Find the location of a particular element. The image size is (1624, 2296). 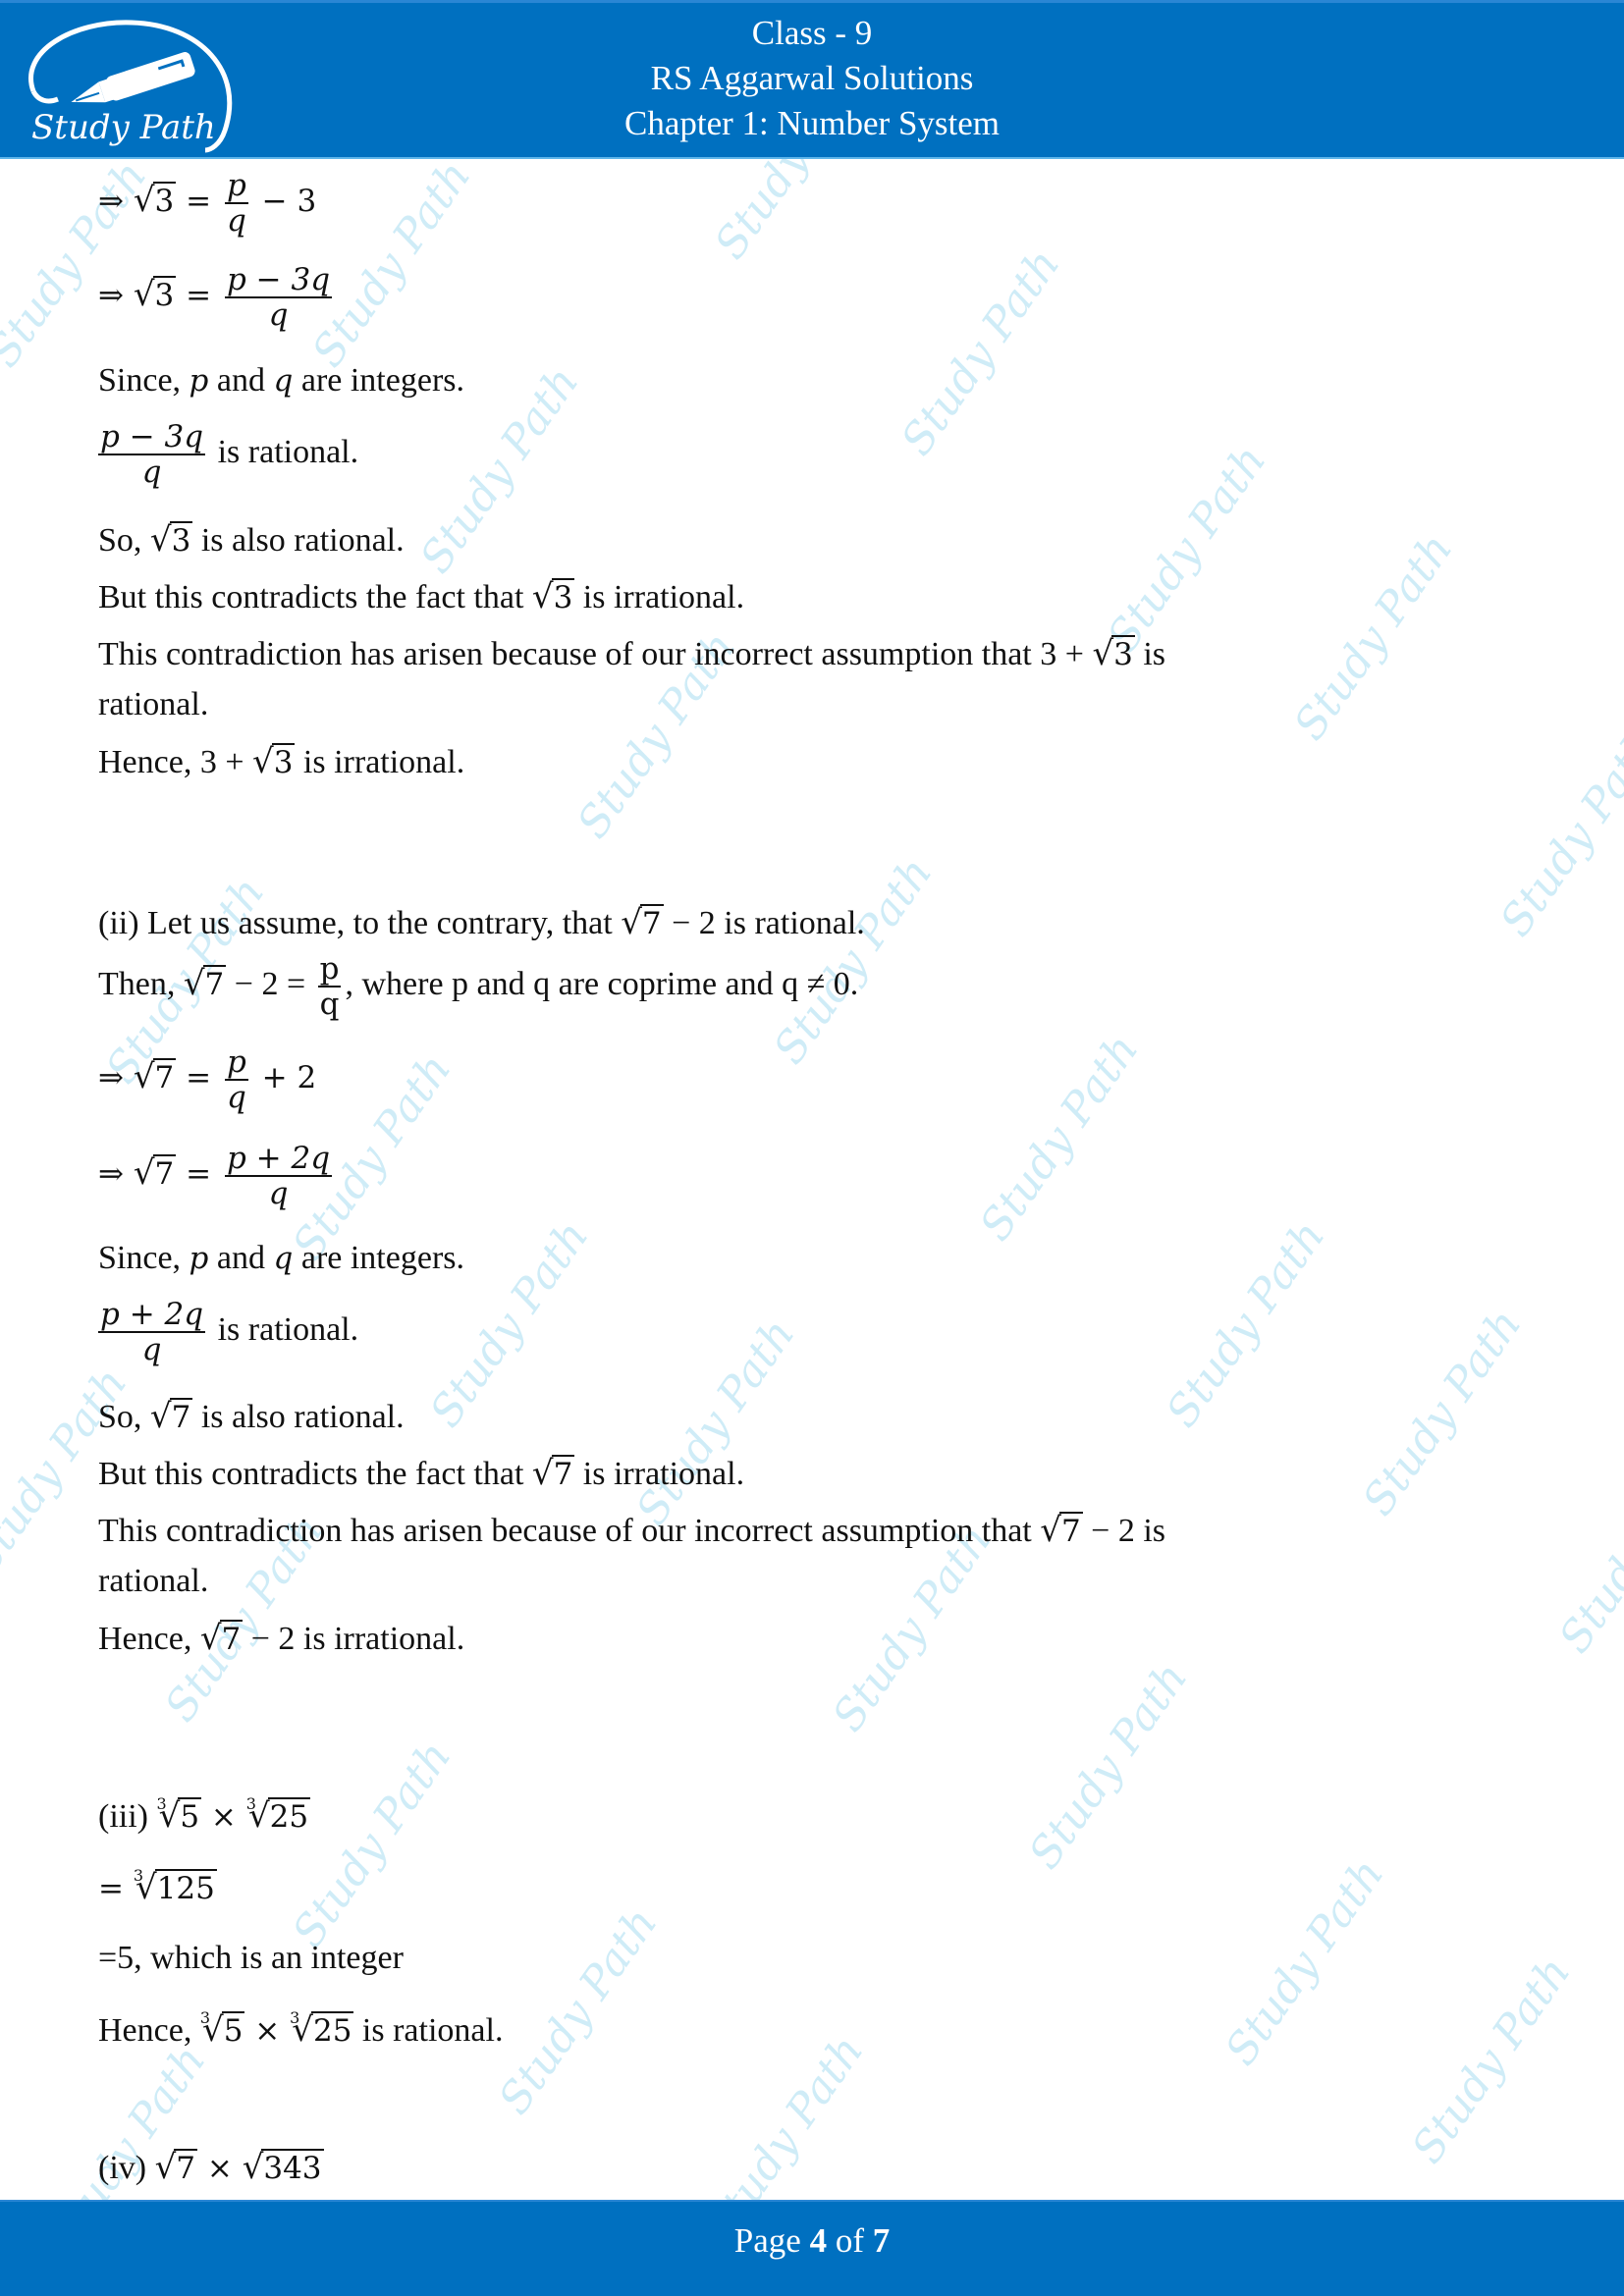

chapter-title: Chapter 1: Number System is located at coordinates (812, 123).